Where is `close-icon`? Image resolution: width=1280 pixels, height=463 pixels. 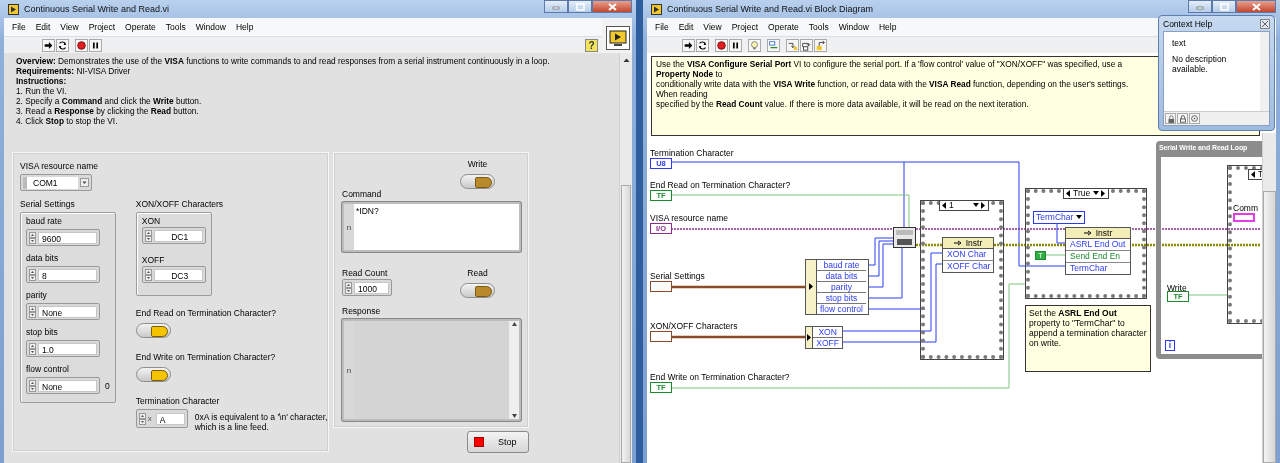 close-icon is located at coordinates (612, 6).